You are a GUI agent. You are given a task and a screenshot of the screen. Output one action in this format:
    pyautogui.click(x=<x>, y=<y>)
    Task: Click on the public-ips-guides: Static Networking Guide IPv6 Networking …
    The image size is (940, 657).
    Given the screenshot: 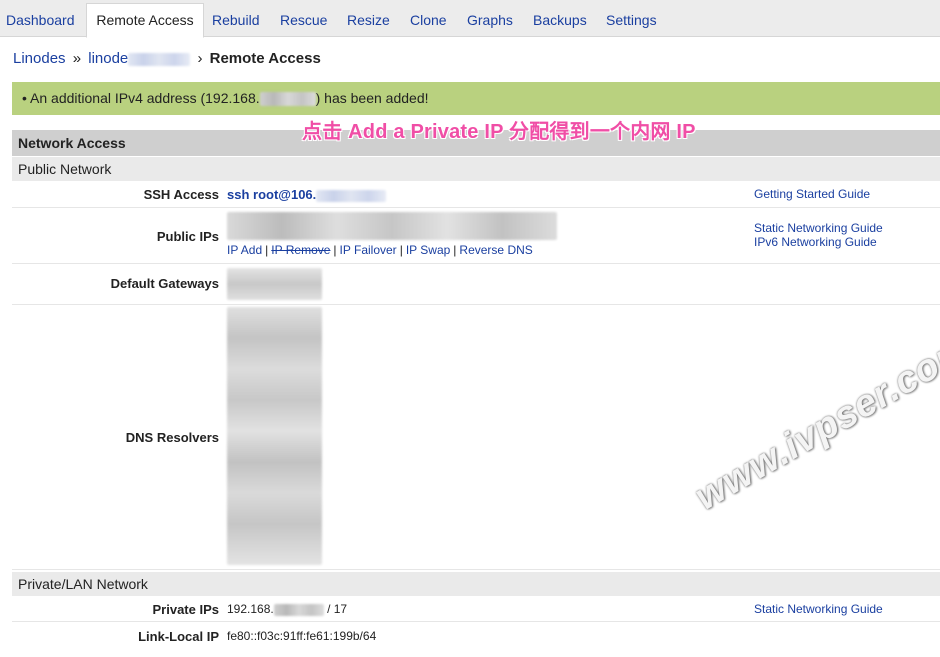 What is the action you would take?
    pyautogui.click(x=818, y=235)
    